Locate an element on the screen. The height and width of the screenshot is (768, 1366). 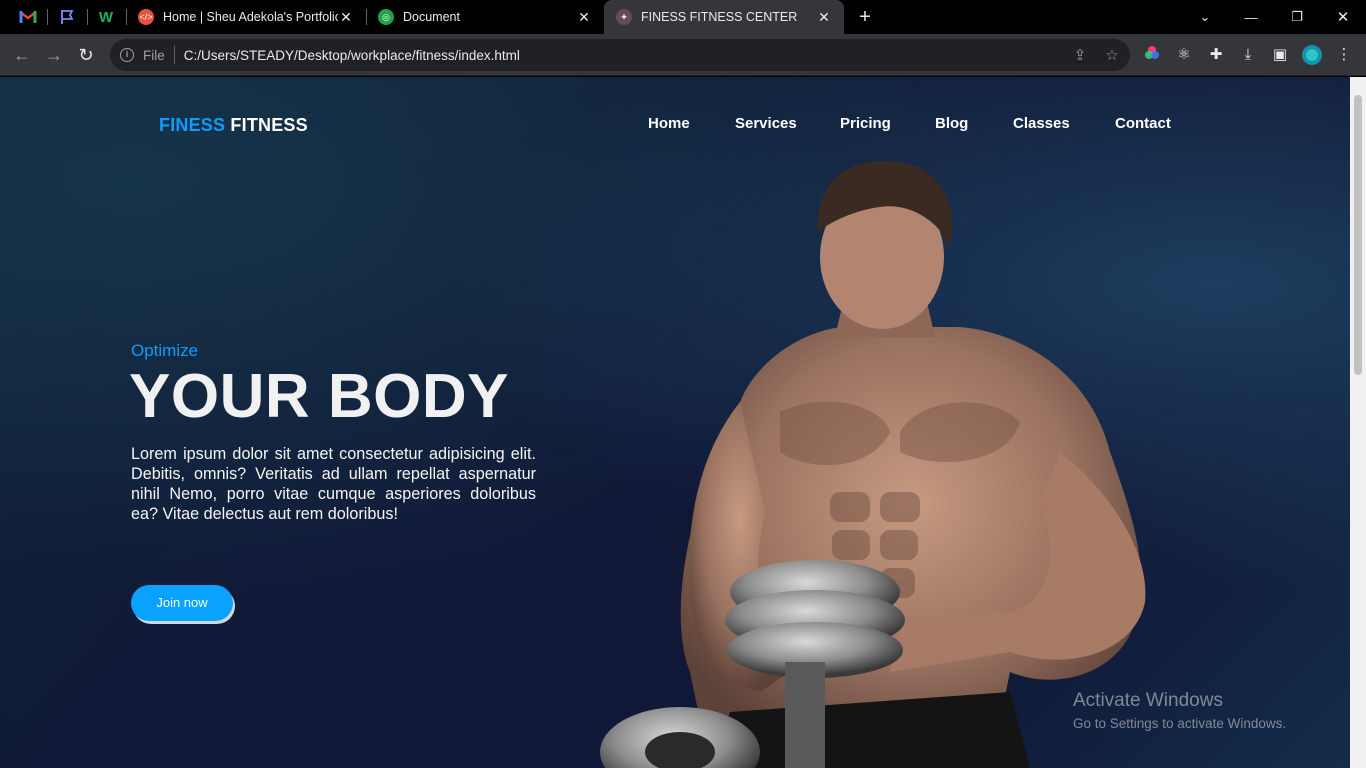
bookmark-star-icon: ☆ is located at coordinates (1112, 56).